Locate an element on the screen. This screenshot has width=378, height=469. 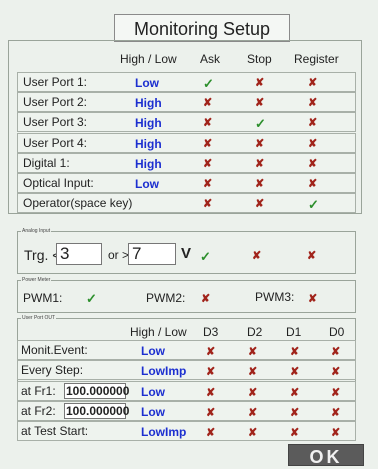
page-title: Monitoring Setup is located at coordinates (202, 28).